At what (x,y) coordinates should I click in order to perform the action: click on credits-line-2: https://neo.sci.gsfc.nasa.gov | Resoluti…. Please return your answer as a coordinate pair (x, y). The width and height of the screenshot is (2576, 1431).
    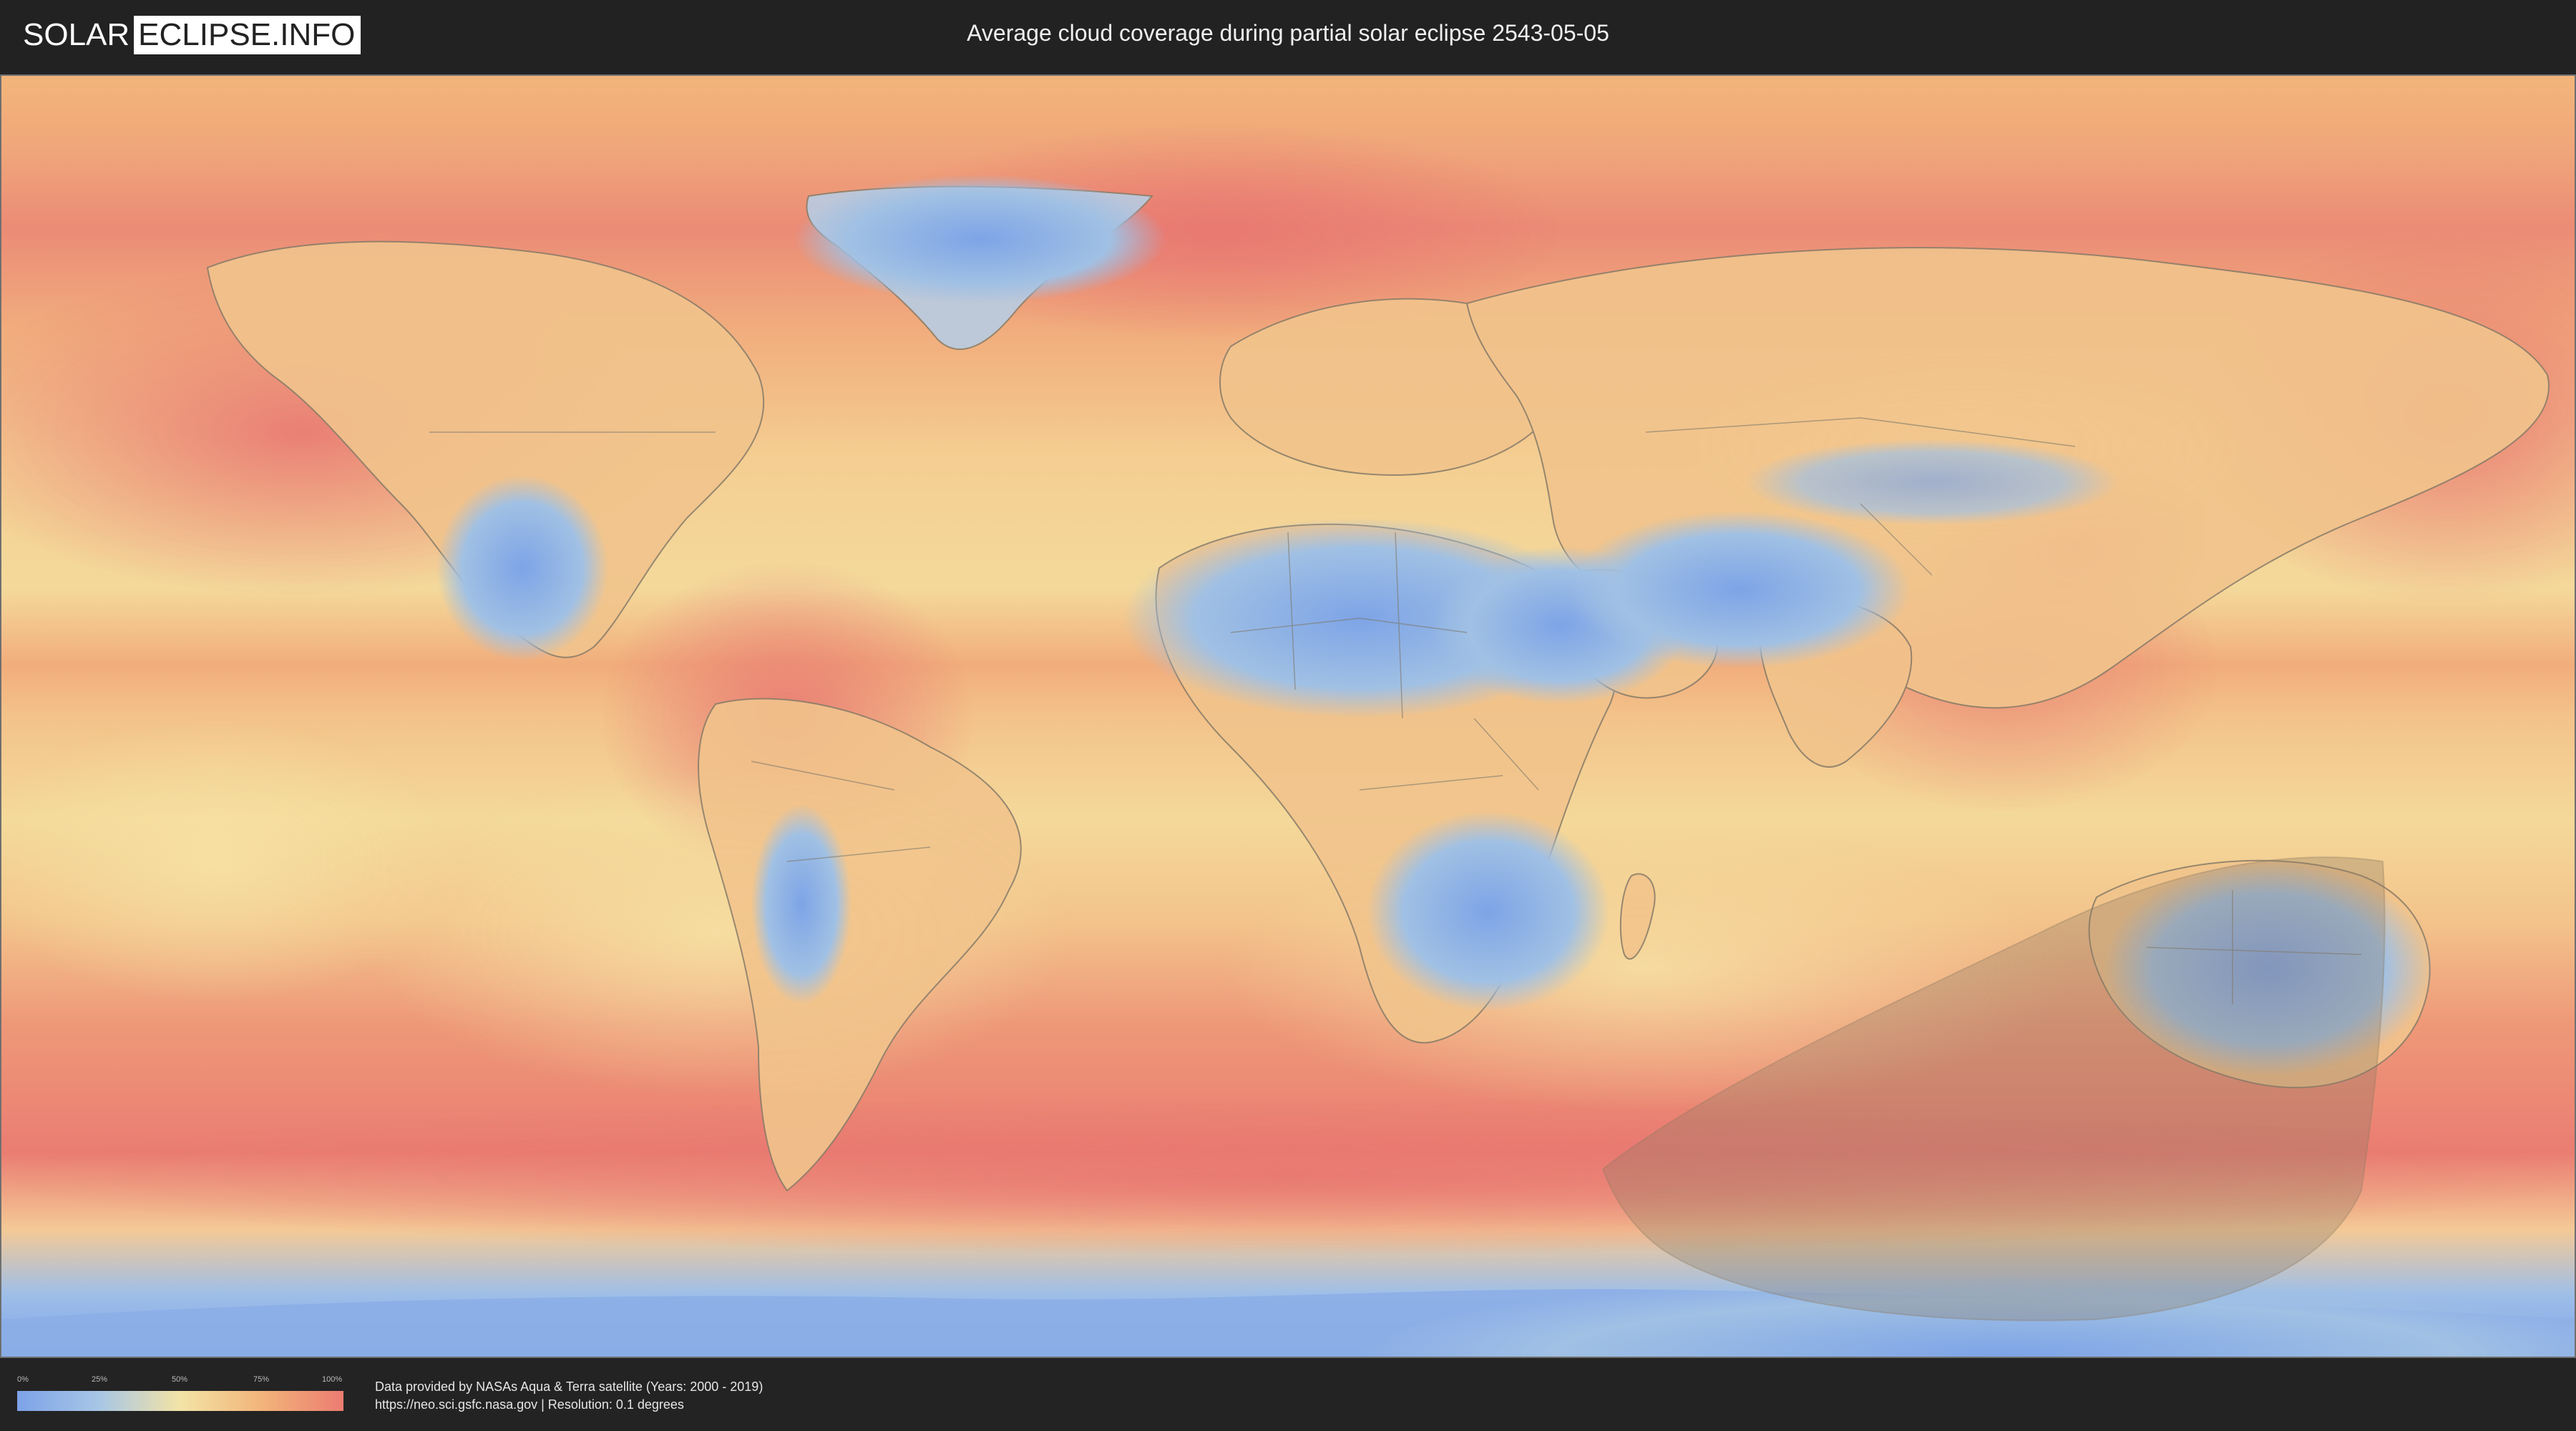
    Looking at the image, I should click on (529, 1404).